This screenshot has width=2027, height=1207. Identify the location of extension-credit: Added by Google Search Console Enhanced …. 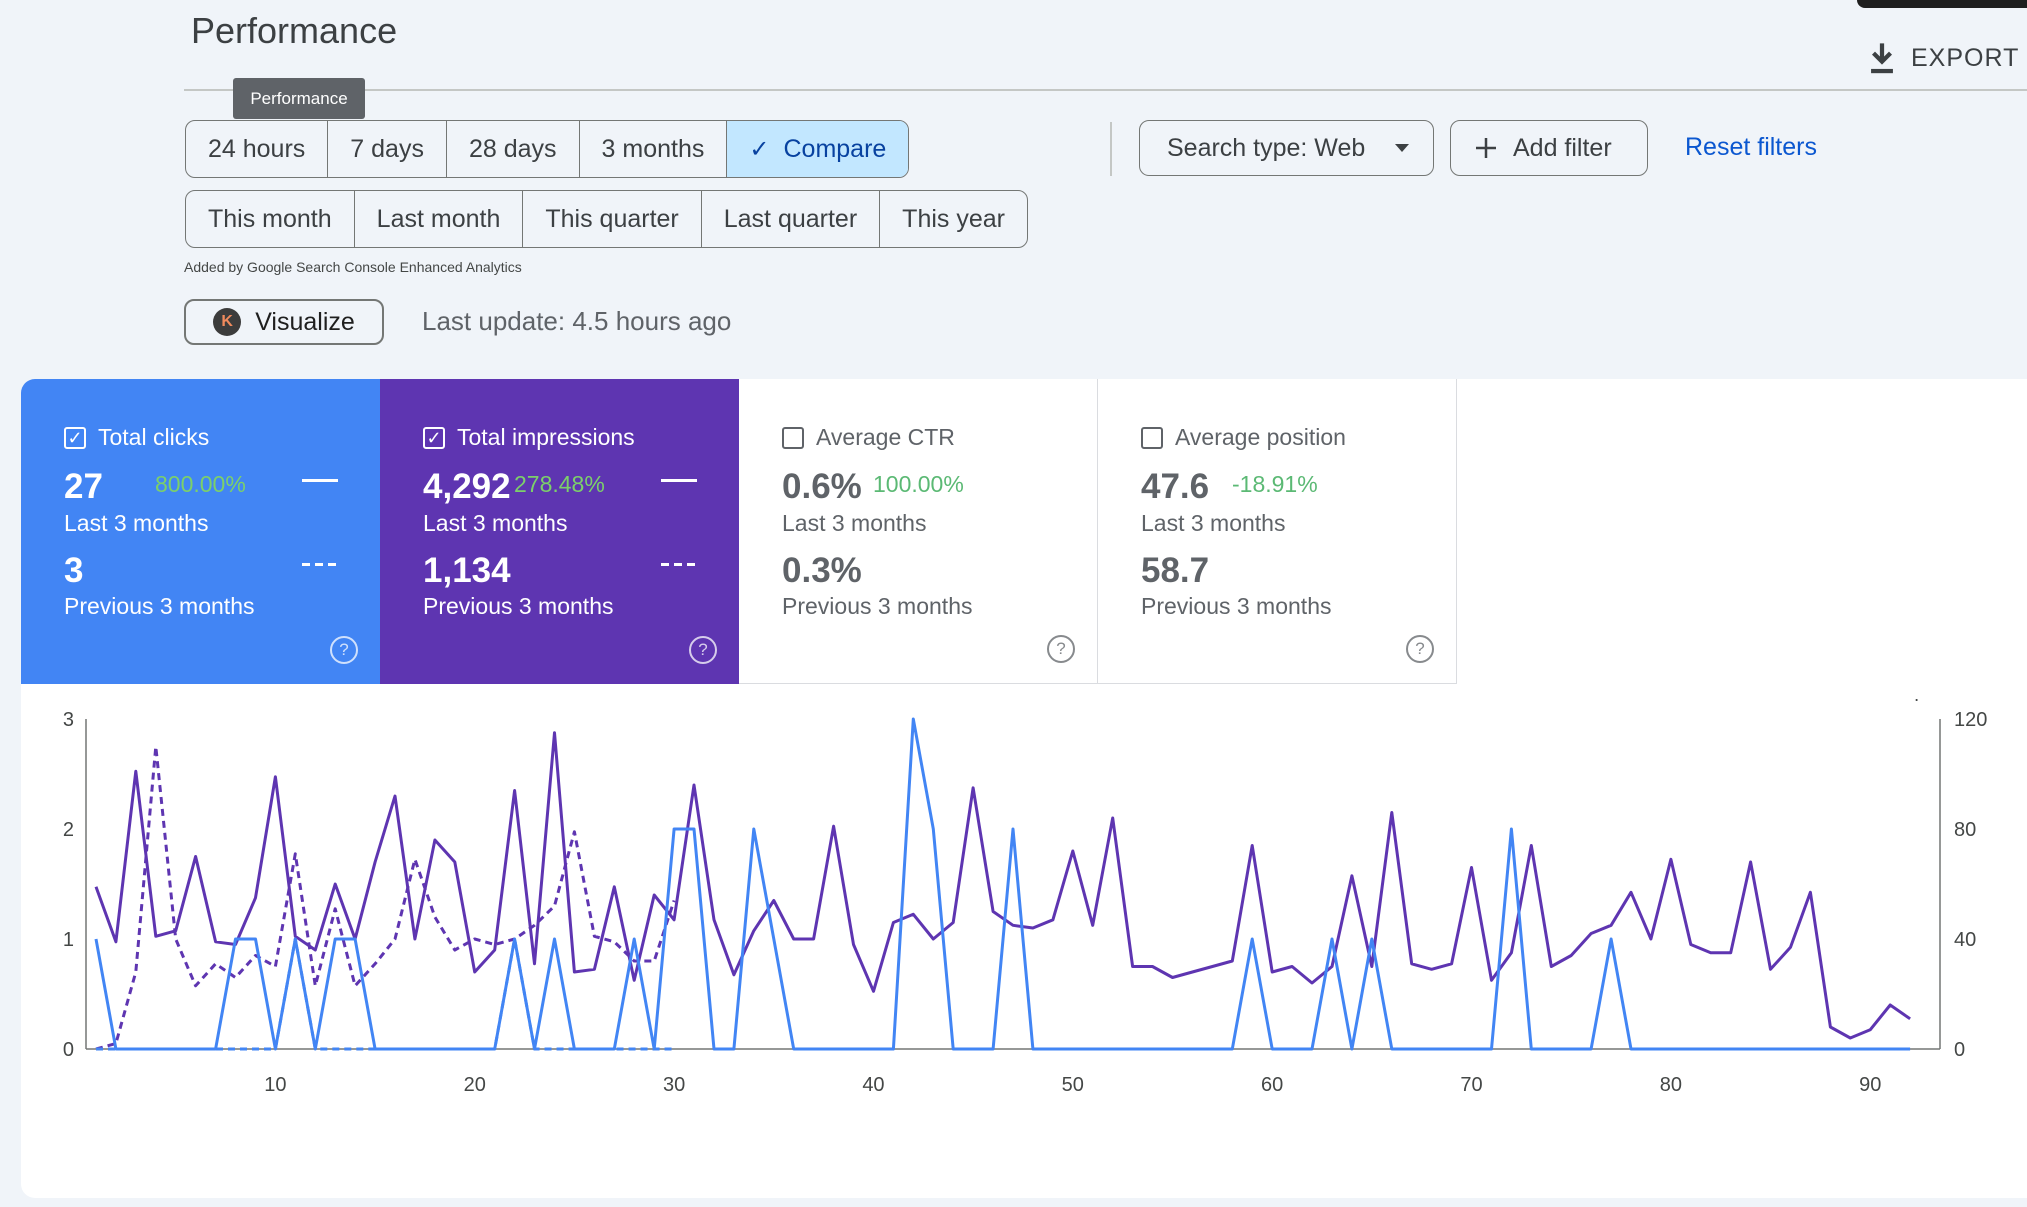
(353, 267).